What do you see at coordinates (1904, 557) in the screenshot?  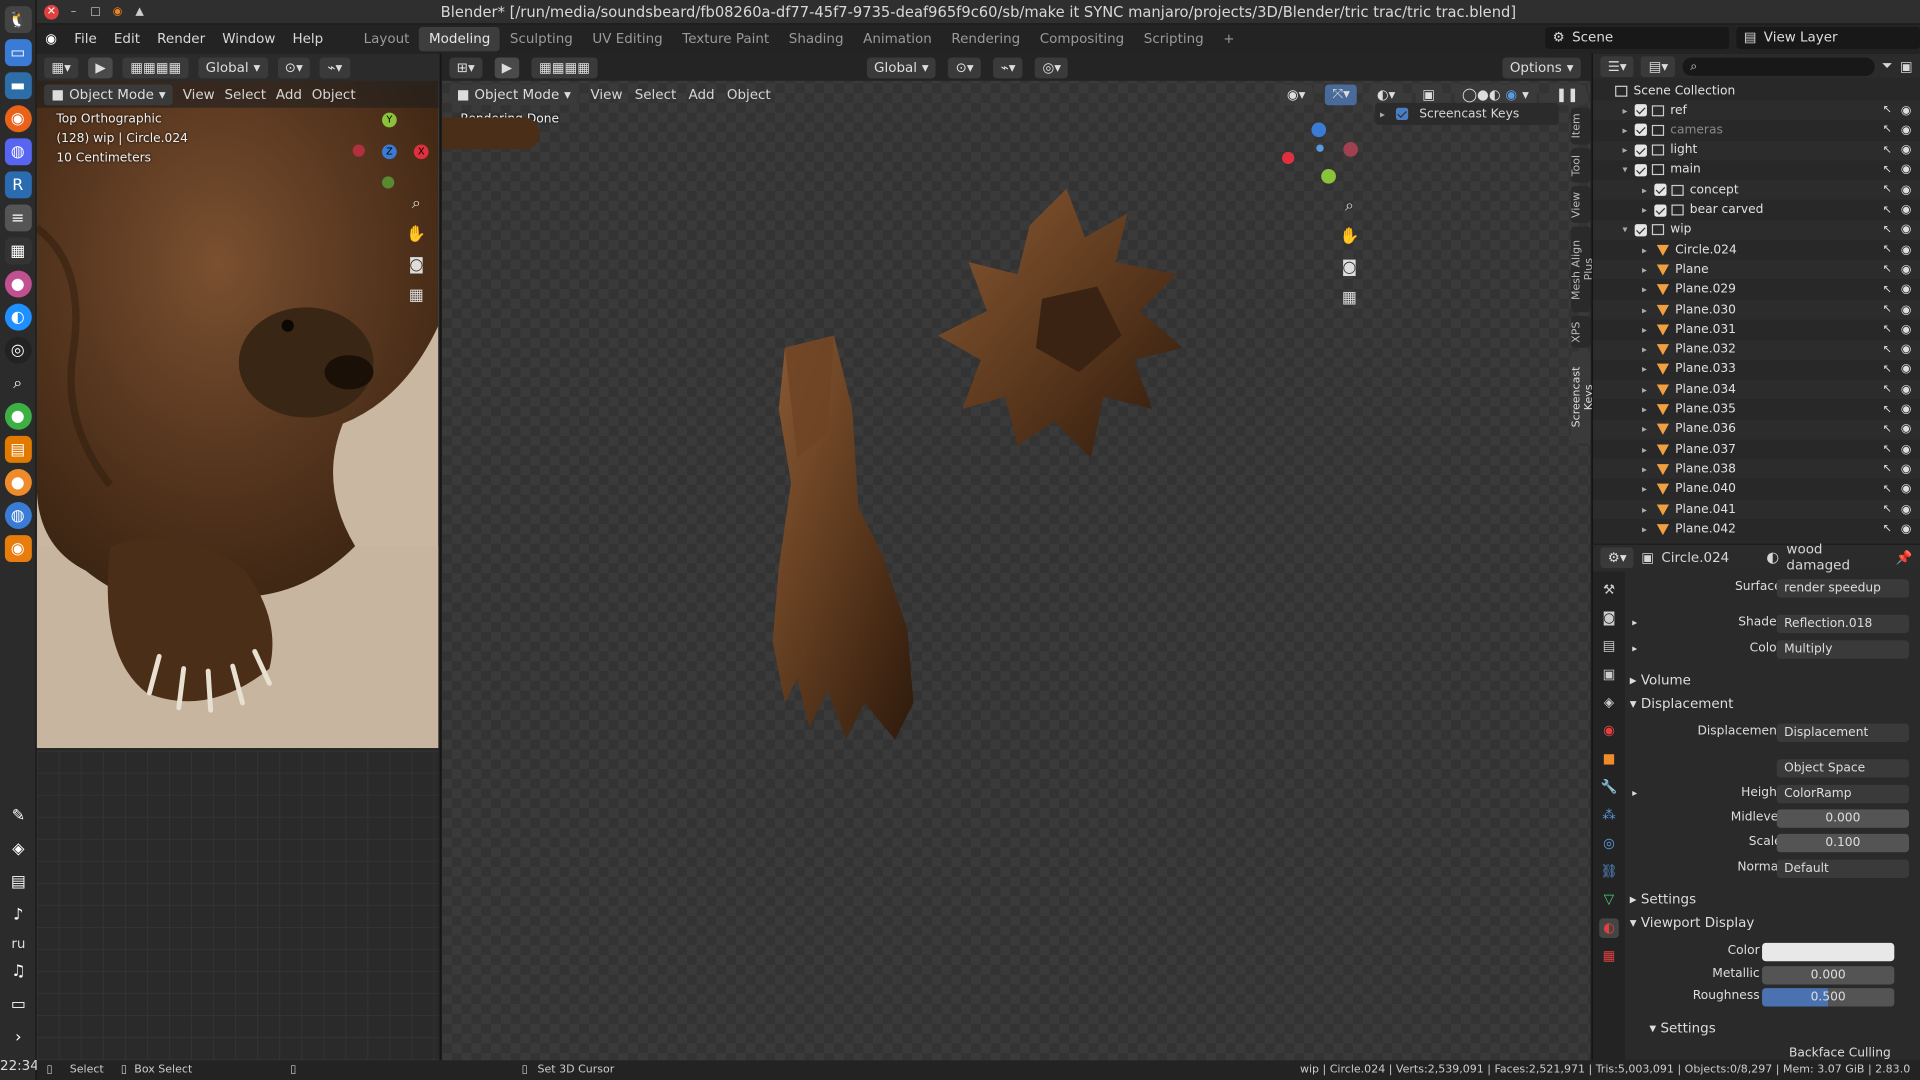 I see `pin-properties-icon: 📌` at bounding box center [1904, 557].